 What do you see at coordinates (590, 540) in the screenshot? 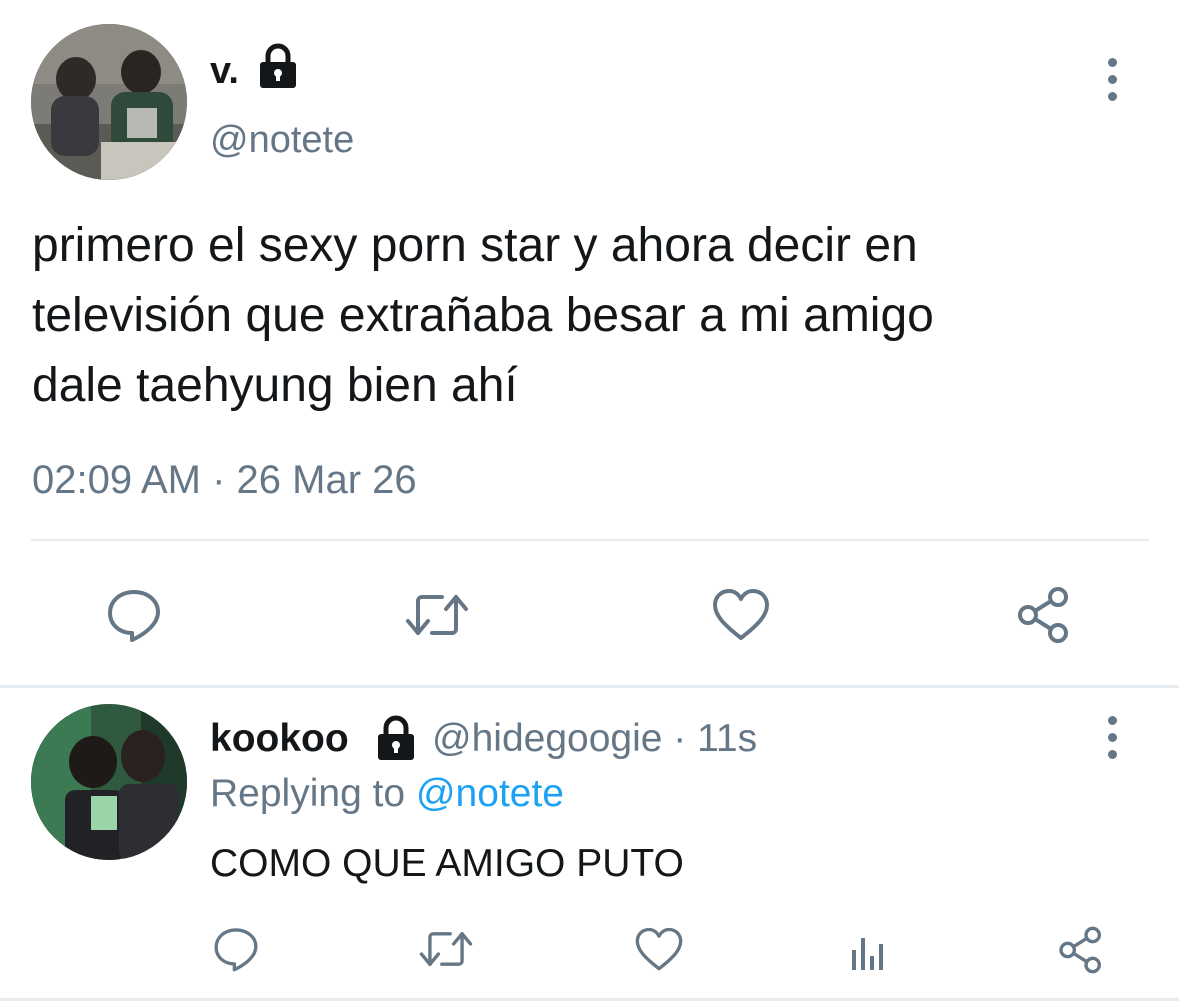
I see `divider` at bounding box center [590, 540].